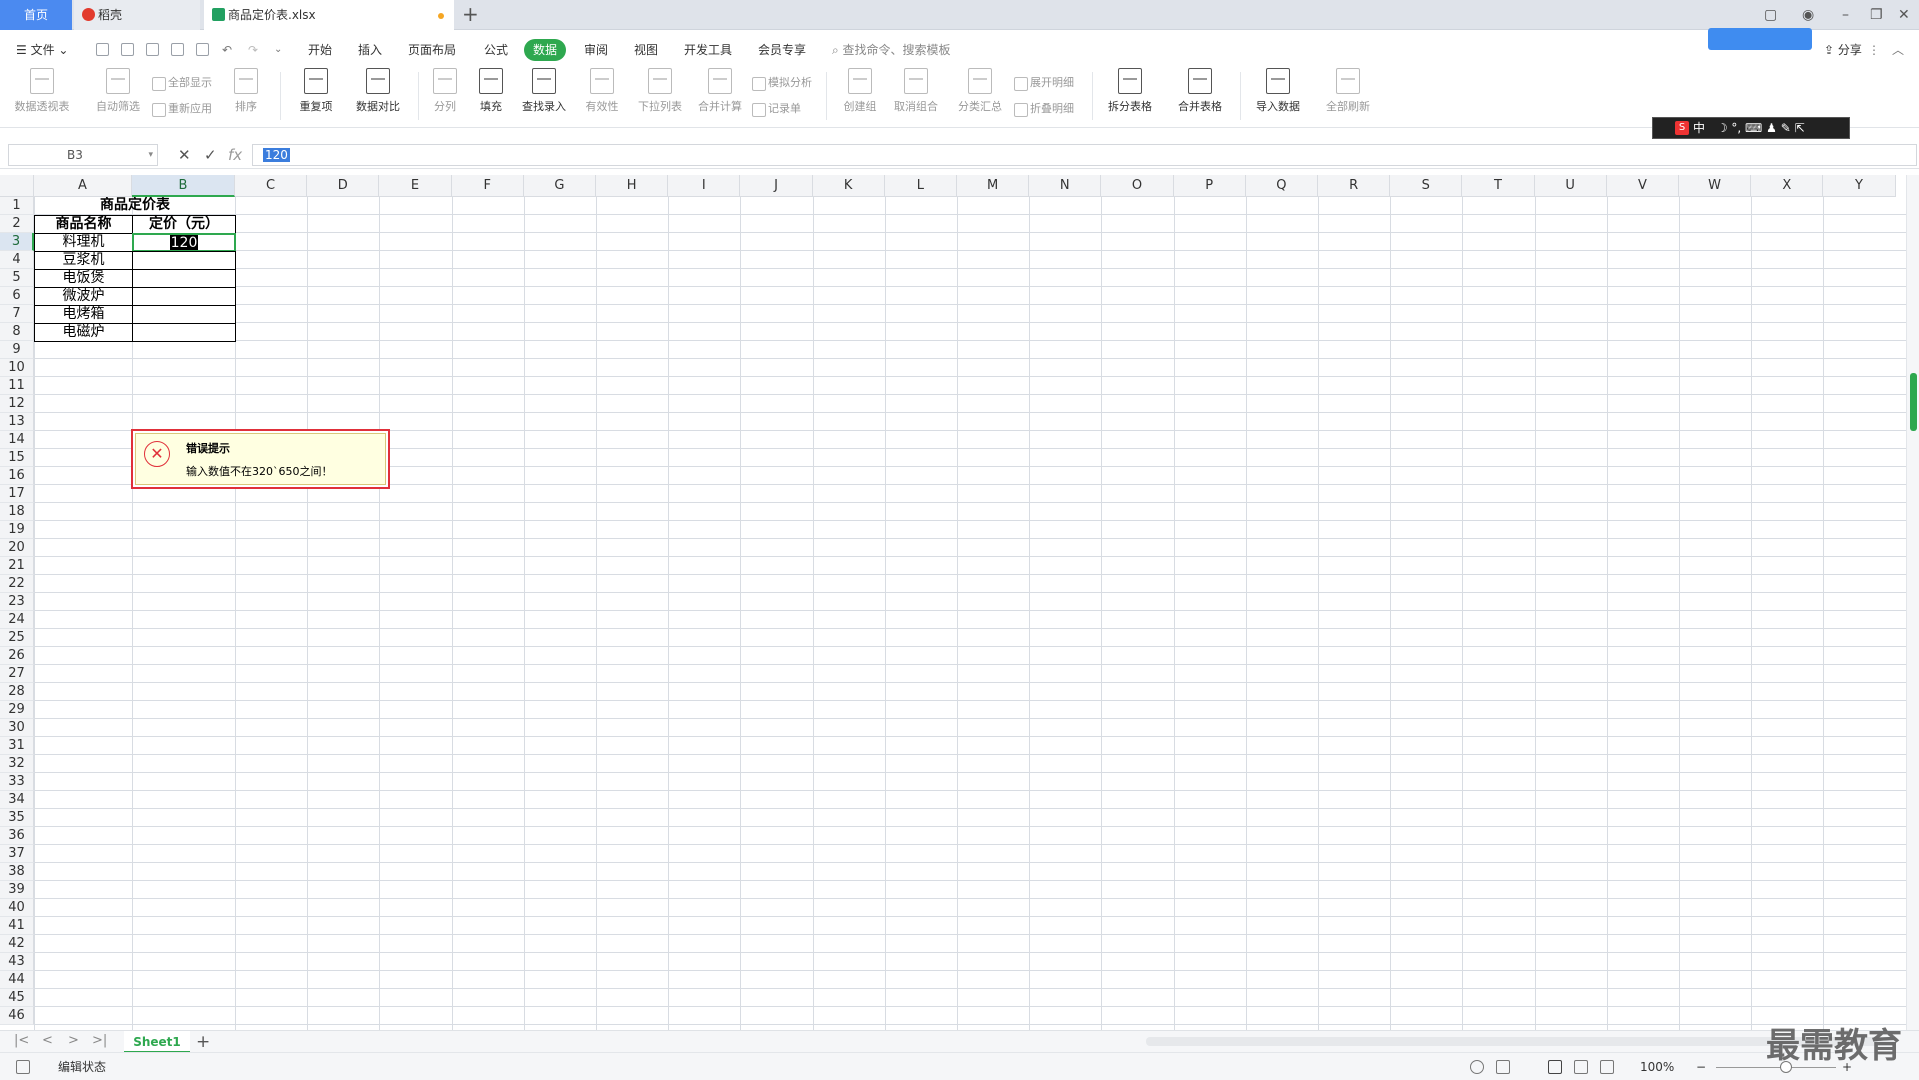 This screenshot has width=1919, height=1080. I want to click on column-header-c: C, so click(271, 186).